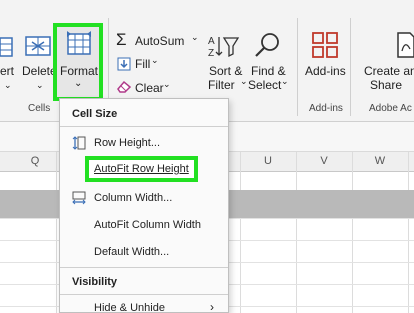 Image resolution: width=414 pixels, height=313 pixels. I want to click on sort-filter-chevron-icon: ⌄, so click(244, 81).